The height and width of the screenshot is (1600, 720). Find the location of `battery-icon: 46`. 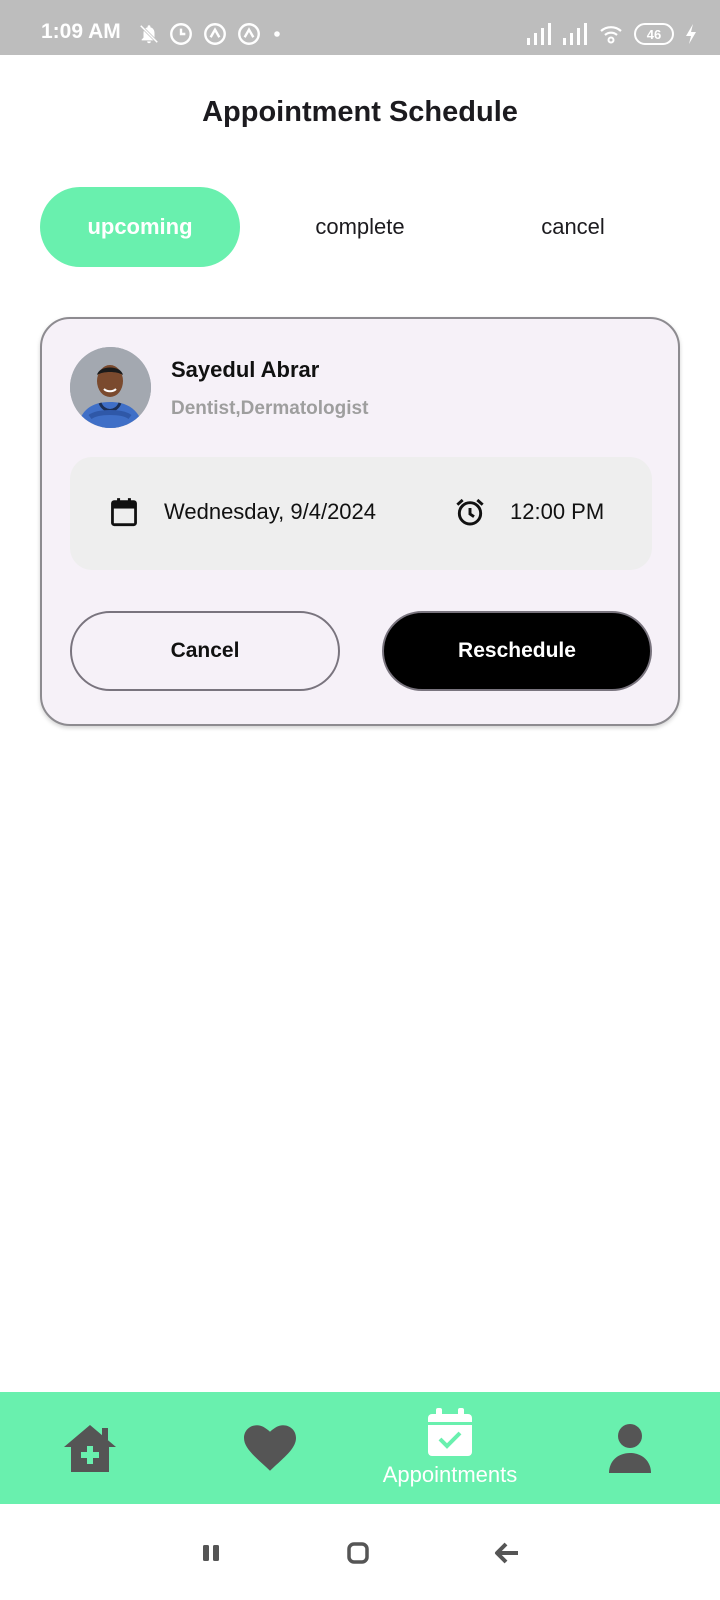

battery-icon: 46 is located at coordinates (654, 34).